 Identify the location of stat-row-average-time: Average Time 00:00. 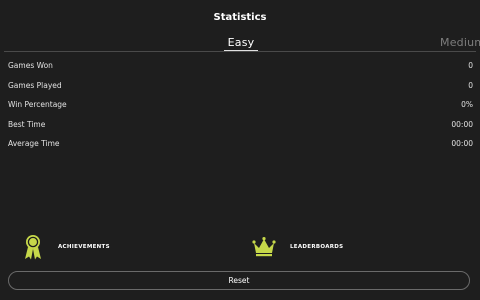
(240, 144).